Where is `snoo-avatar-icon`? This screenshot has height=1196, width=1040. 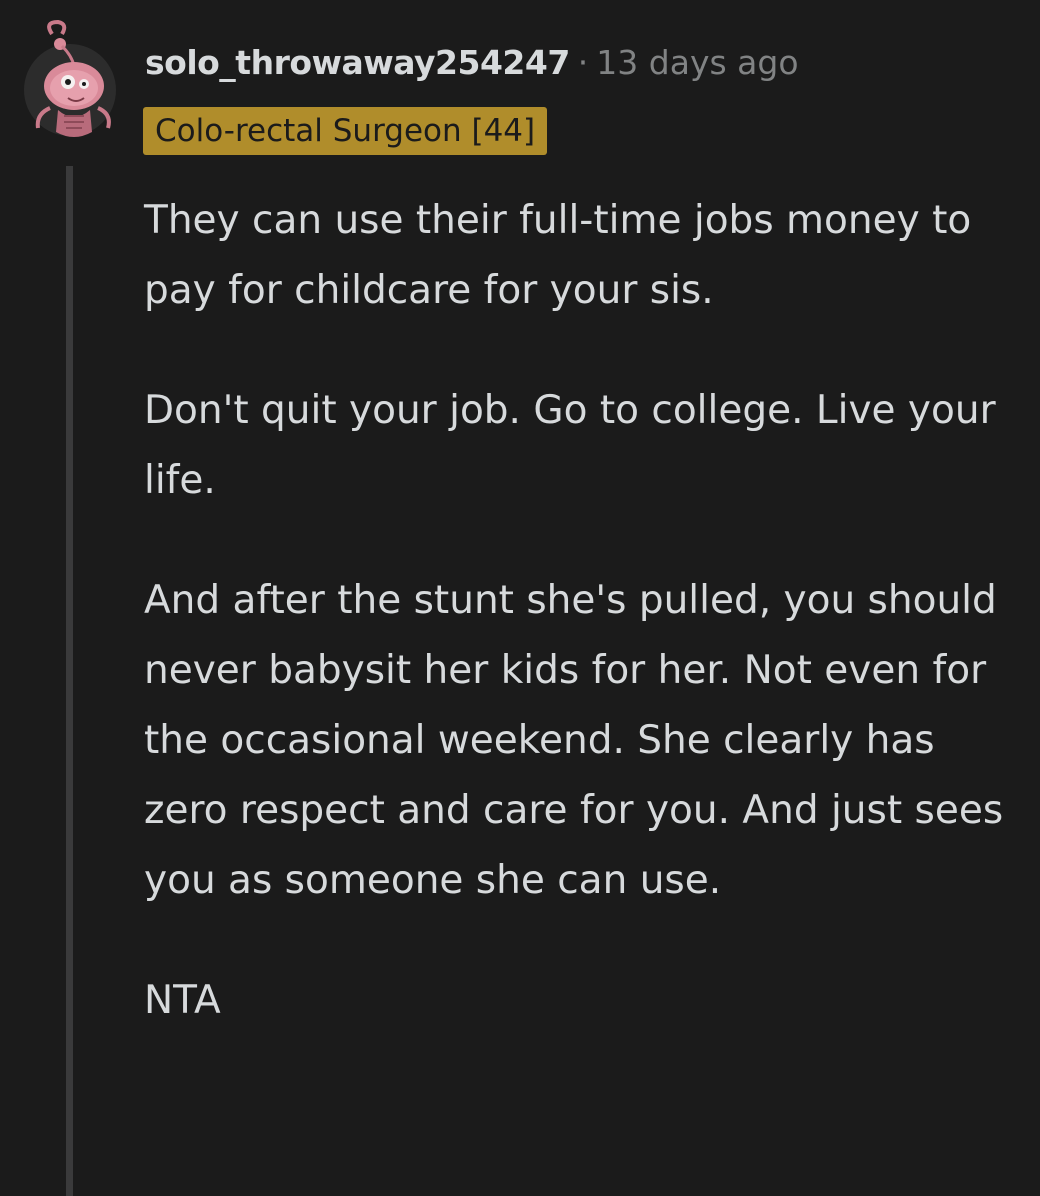 snoo-avatar-icon is located at coordinates (70, 78).